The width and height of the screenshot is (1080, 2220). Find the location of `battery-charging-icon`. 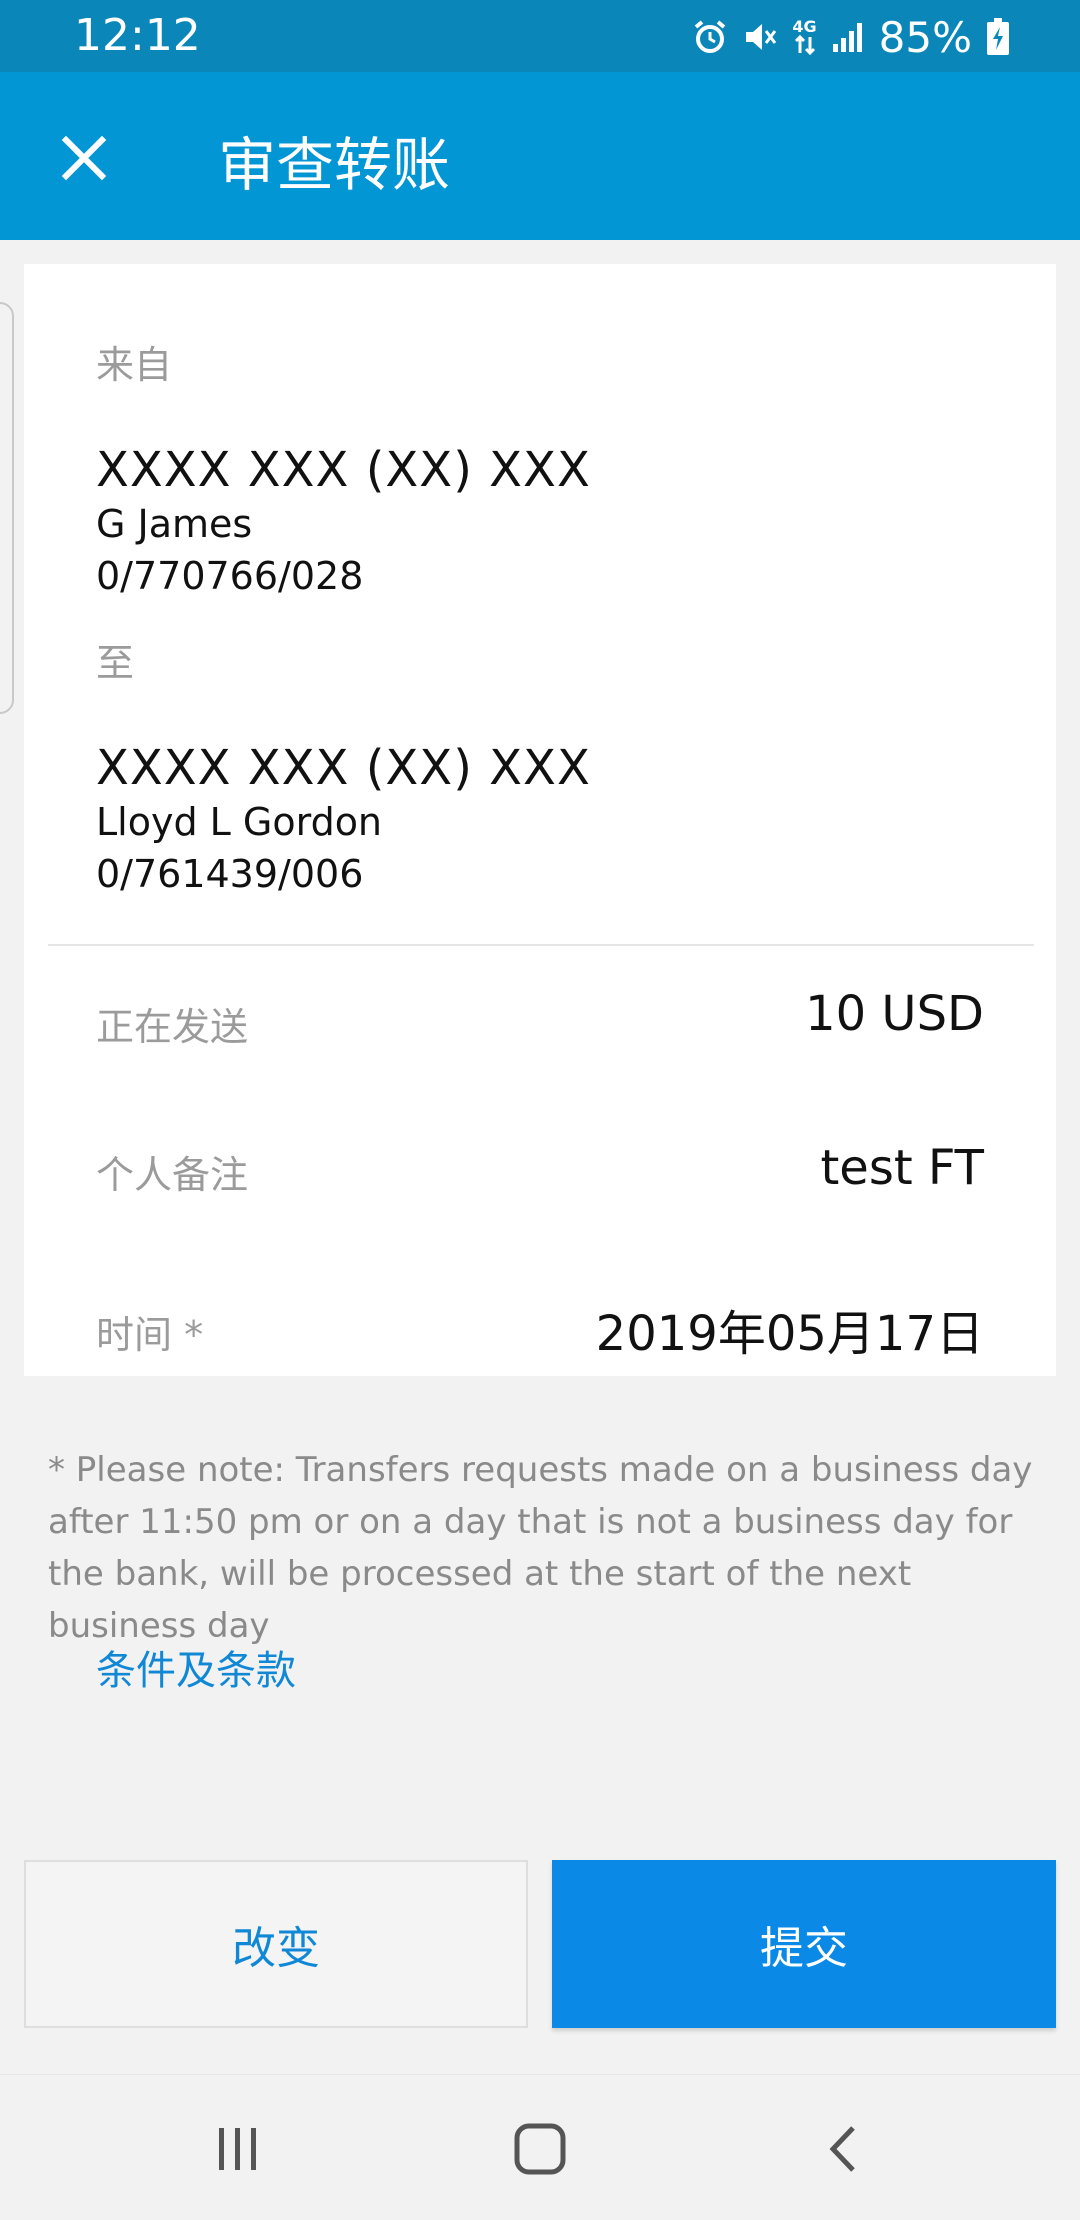

battery-charging-icon is located at coordinates (998, 37).